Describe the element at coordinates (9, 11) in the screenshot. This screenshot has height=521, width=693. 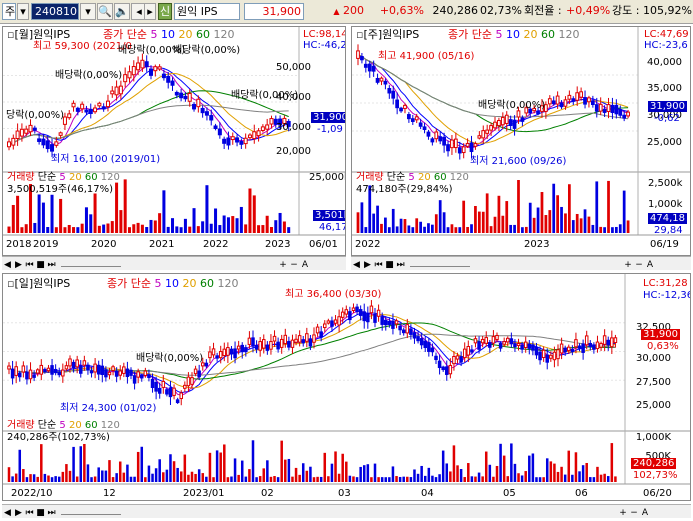
I see `market-select: 주` at that location.